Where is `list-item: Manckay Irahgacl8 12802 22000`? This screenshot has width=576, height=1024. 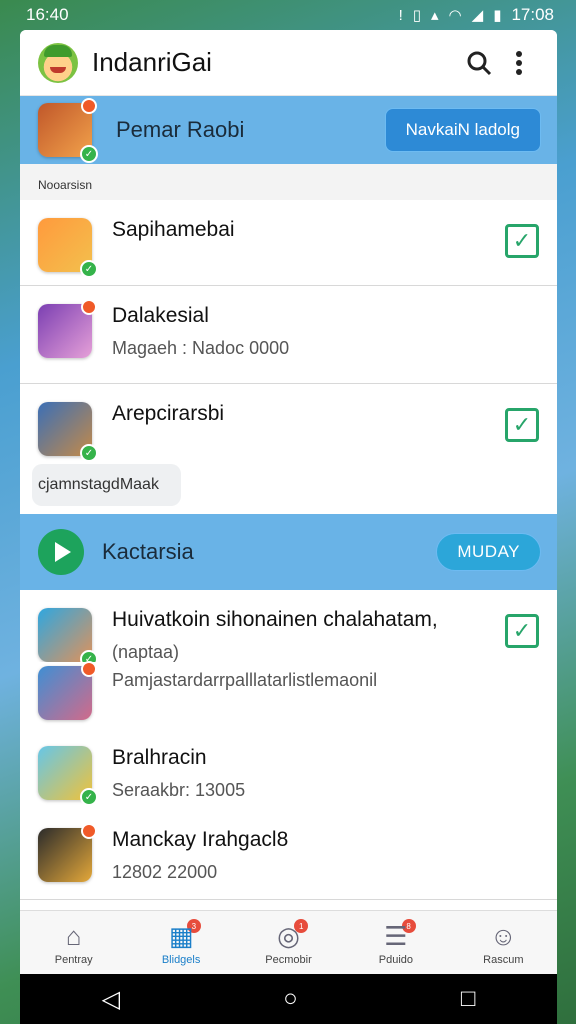
list-item: Manckay Irahgacl8 12802 22000 is located at coordinates (288, 860).